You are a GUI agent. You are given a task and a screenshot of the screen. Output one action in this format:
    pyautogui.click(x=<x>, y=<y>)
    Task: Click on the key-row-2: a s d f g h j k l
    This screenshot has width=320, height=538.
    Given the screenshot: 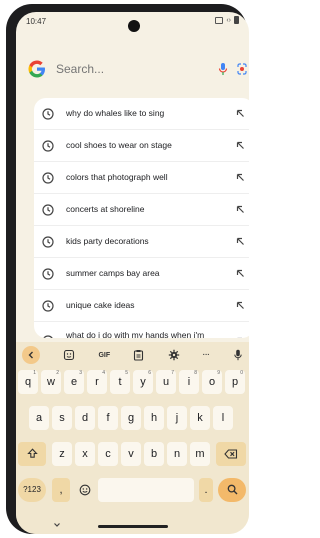 What is the action you would take?
    pyautogui.click(x=132, y=419)
    